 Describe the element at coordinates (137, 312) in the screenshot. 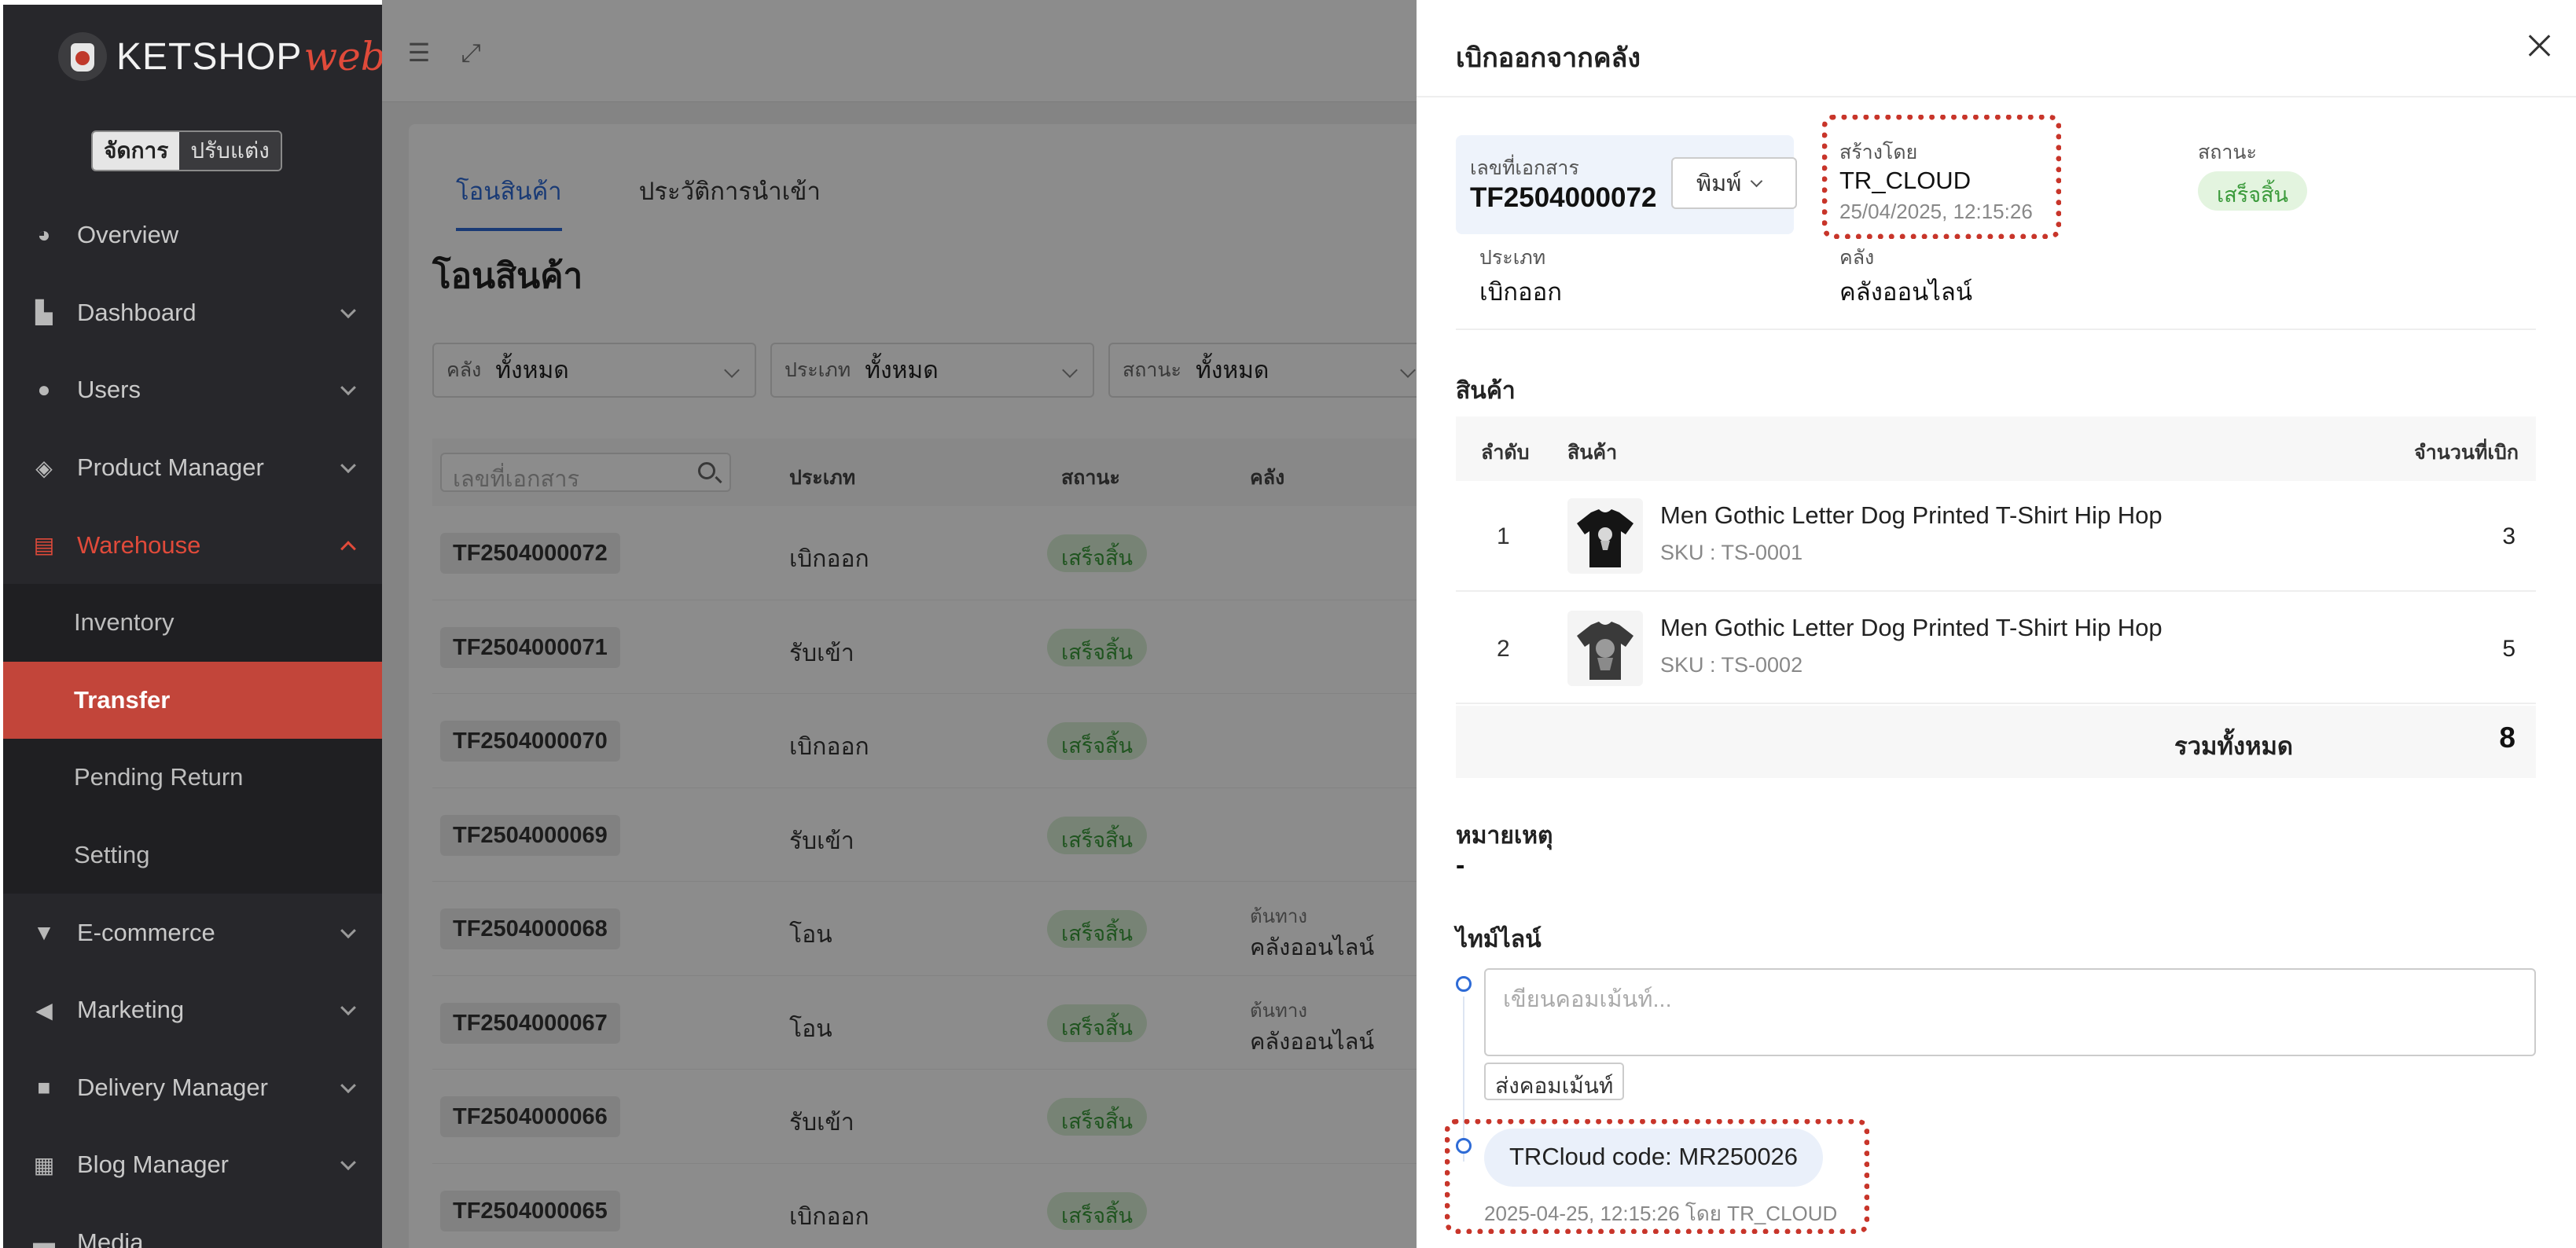

I see `sidebar-item-label: Dashboard` at that location.